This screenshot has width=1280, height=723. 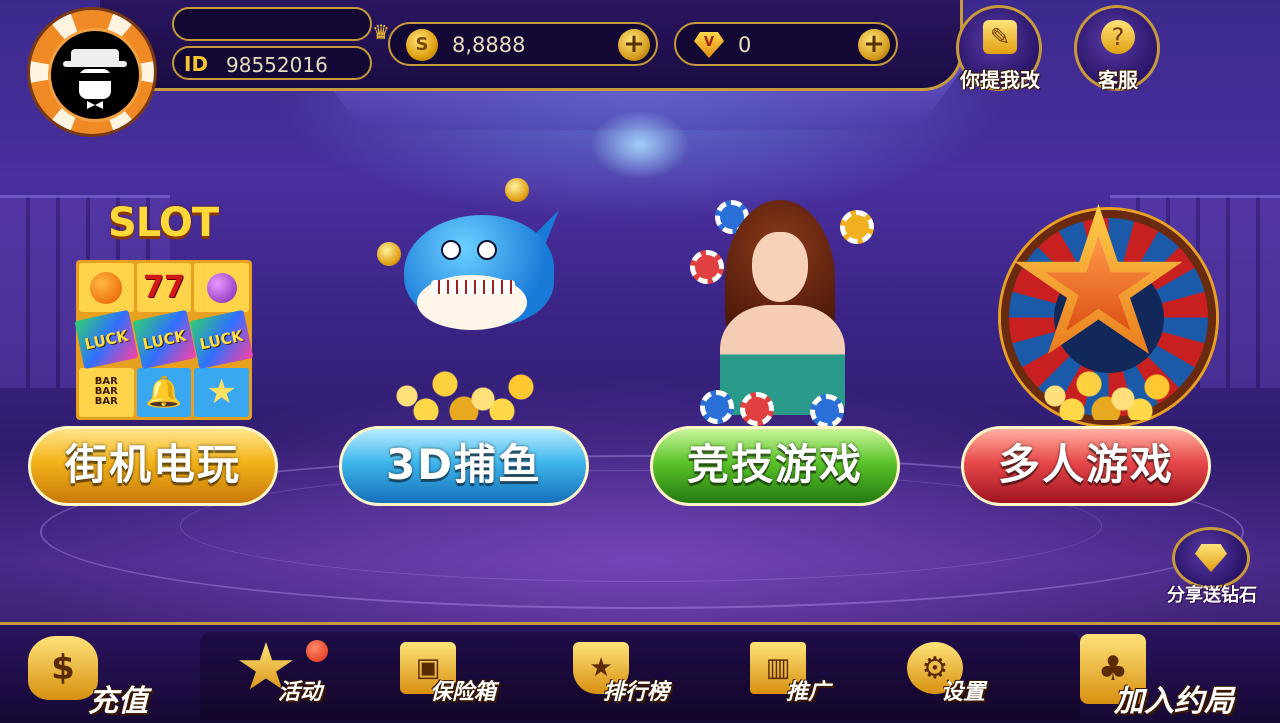 What do you see at coordinates (221, 288) in the screenshot?
I see `plum-icon` at bounding box center [221, 288].